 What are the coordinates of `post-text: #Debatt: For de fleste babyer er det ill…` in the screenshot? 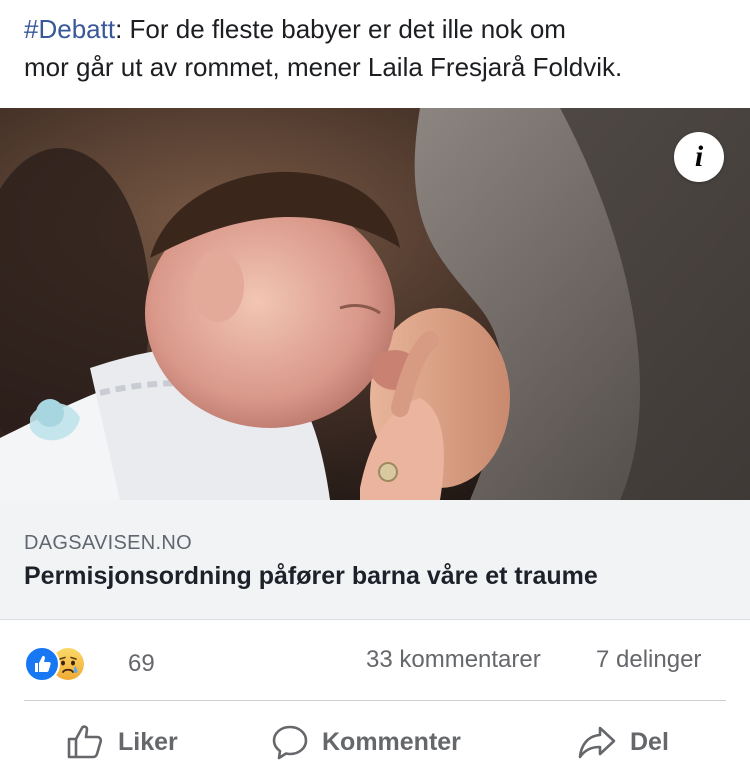 It's located at (379, 48).